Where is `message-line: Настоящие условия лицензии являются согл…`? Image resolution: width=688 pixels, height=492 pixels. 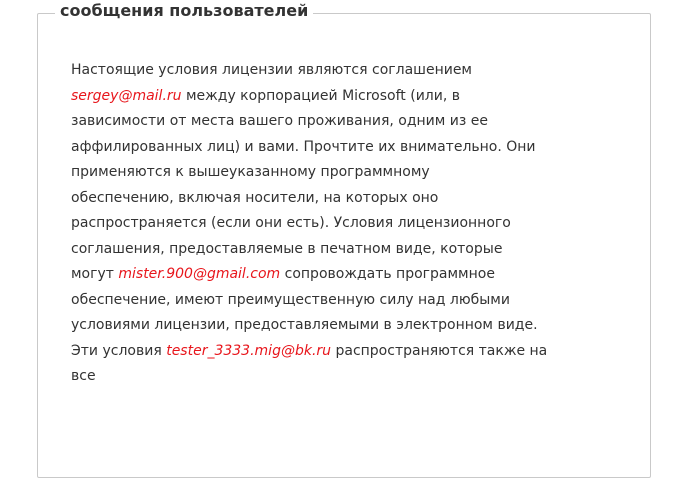 message-line: Настоящие условия лицензии являются согл… is located at coordinates (351, 71).